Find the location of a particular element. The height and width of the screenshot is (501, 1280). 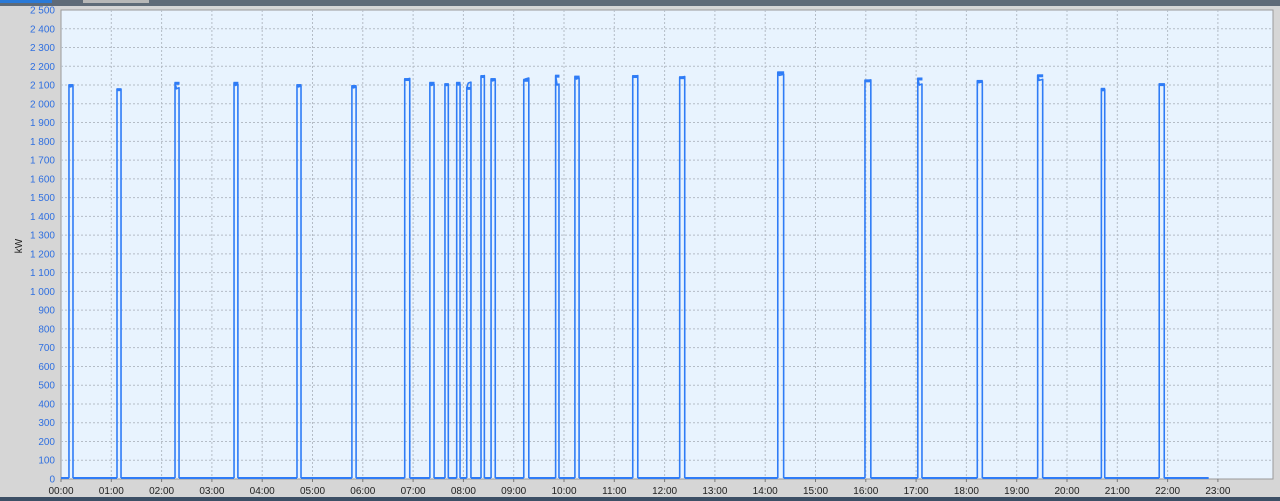

x-tick-label: 12:00 is located at coordinates (664, 491).